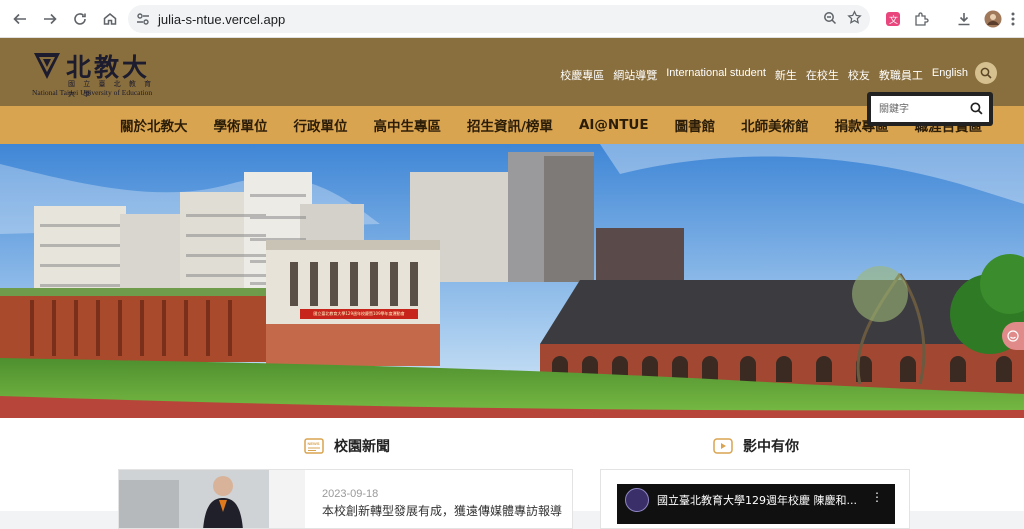 This screenshot has height=529, width=1024. What do you see at coordinates (110, 19) in the screenshot?
I see `home-icon` at bounding box center [110, 19].